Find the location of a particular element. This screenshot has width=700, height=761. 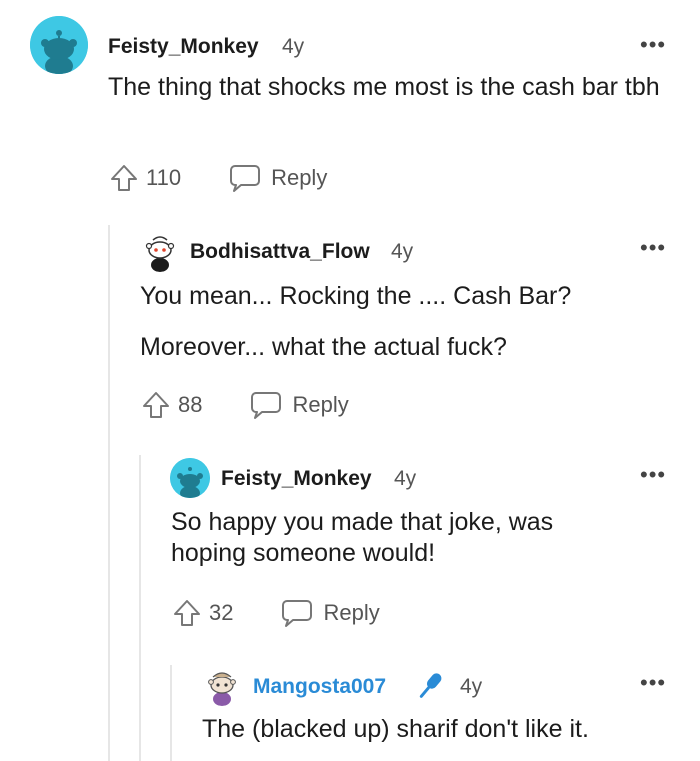

microphone-icon is located at coordinates (430, 688).